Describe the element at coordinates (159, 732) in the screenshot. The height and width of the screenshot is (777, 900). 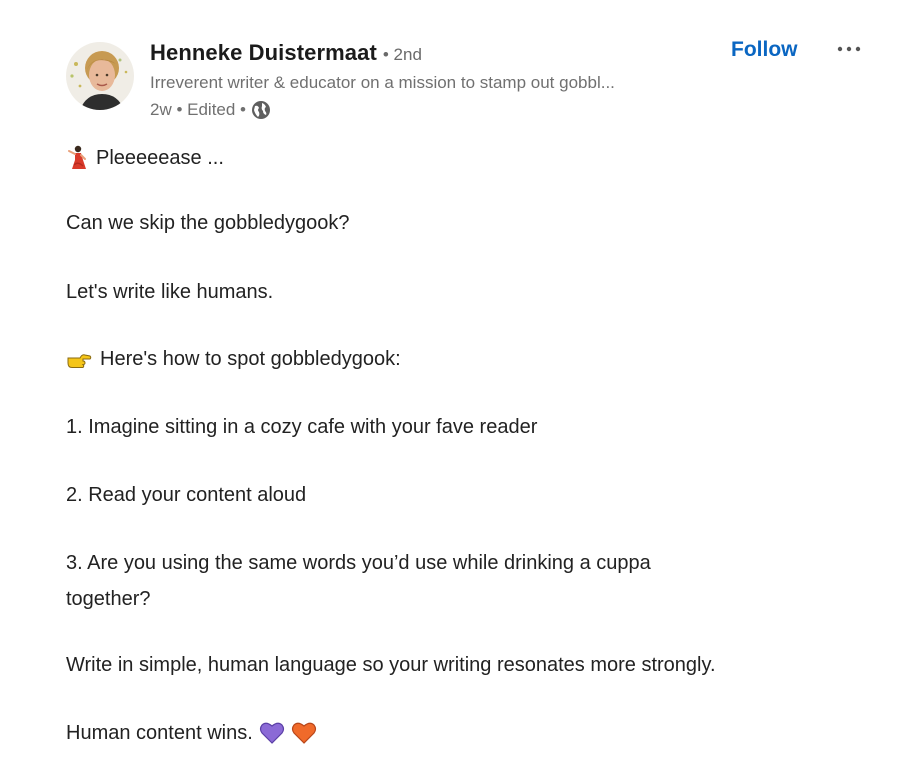
I see `post-text: Human content wins.` at that location.